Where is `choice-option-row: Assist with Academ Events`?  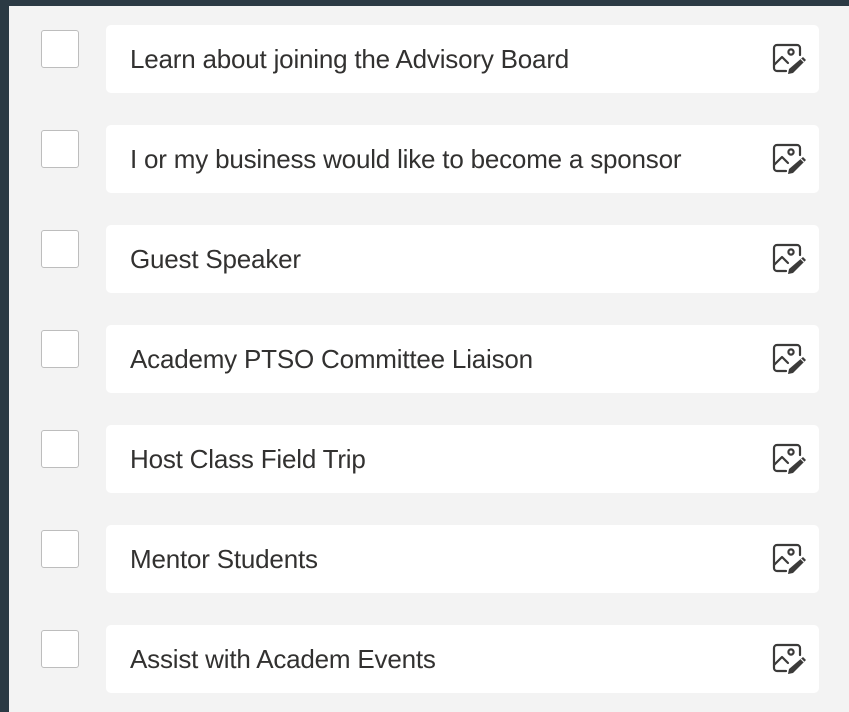
choice-option-row: Assist with Academ Events is located at coordinates (429, 659).